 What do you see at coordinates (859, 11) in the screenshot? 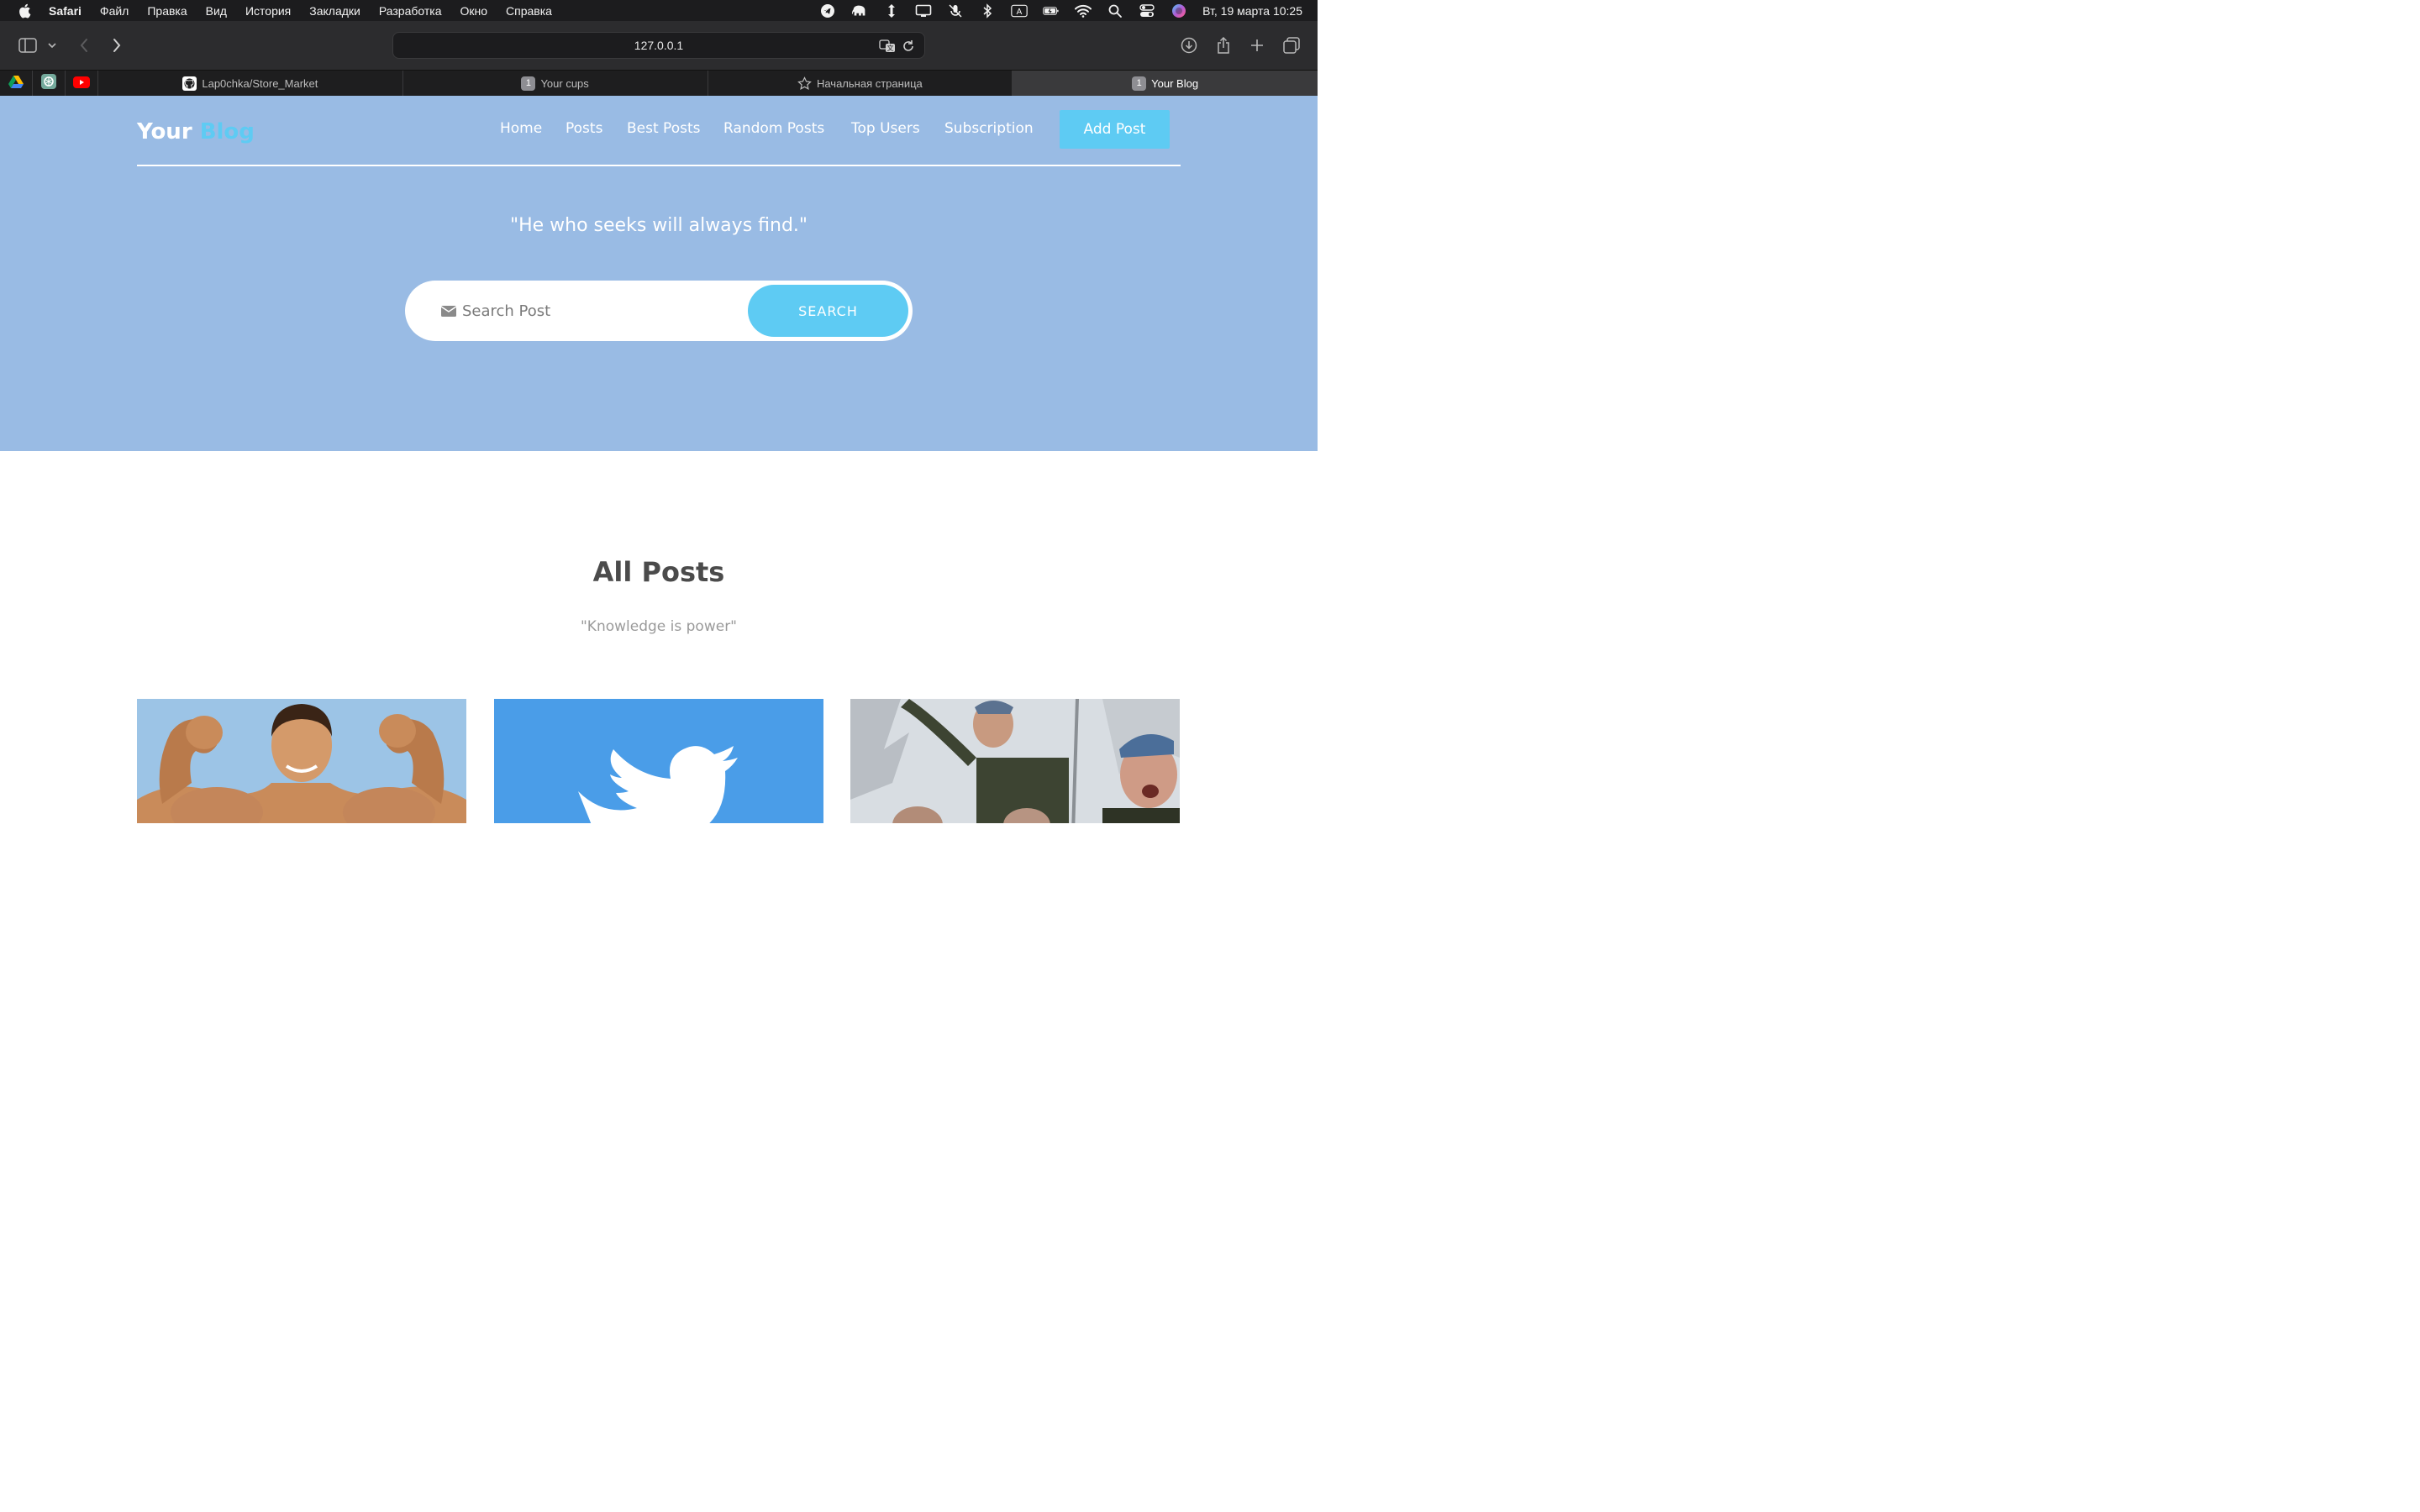
I see `elephant-app-icon` at bounding box center [859, 11].